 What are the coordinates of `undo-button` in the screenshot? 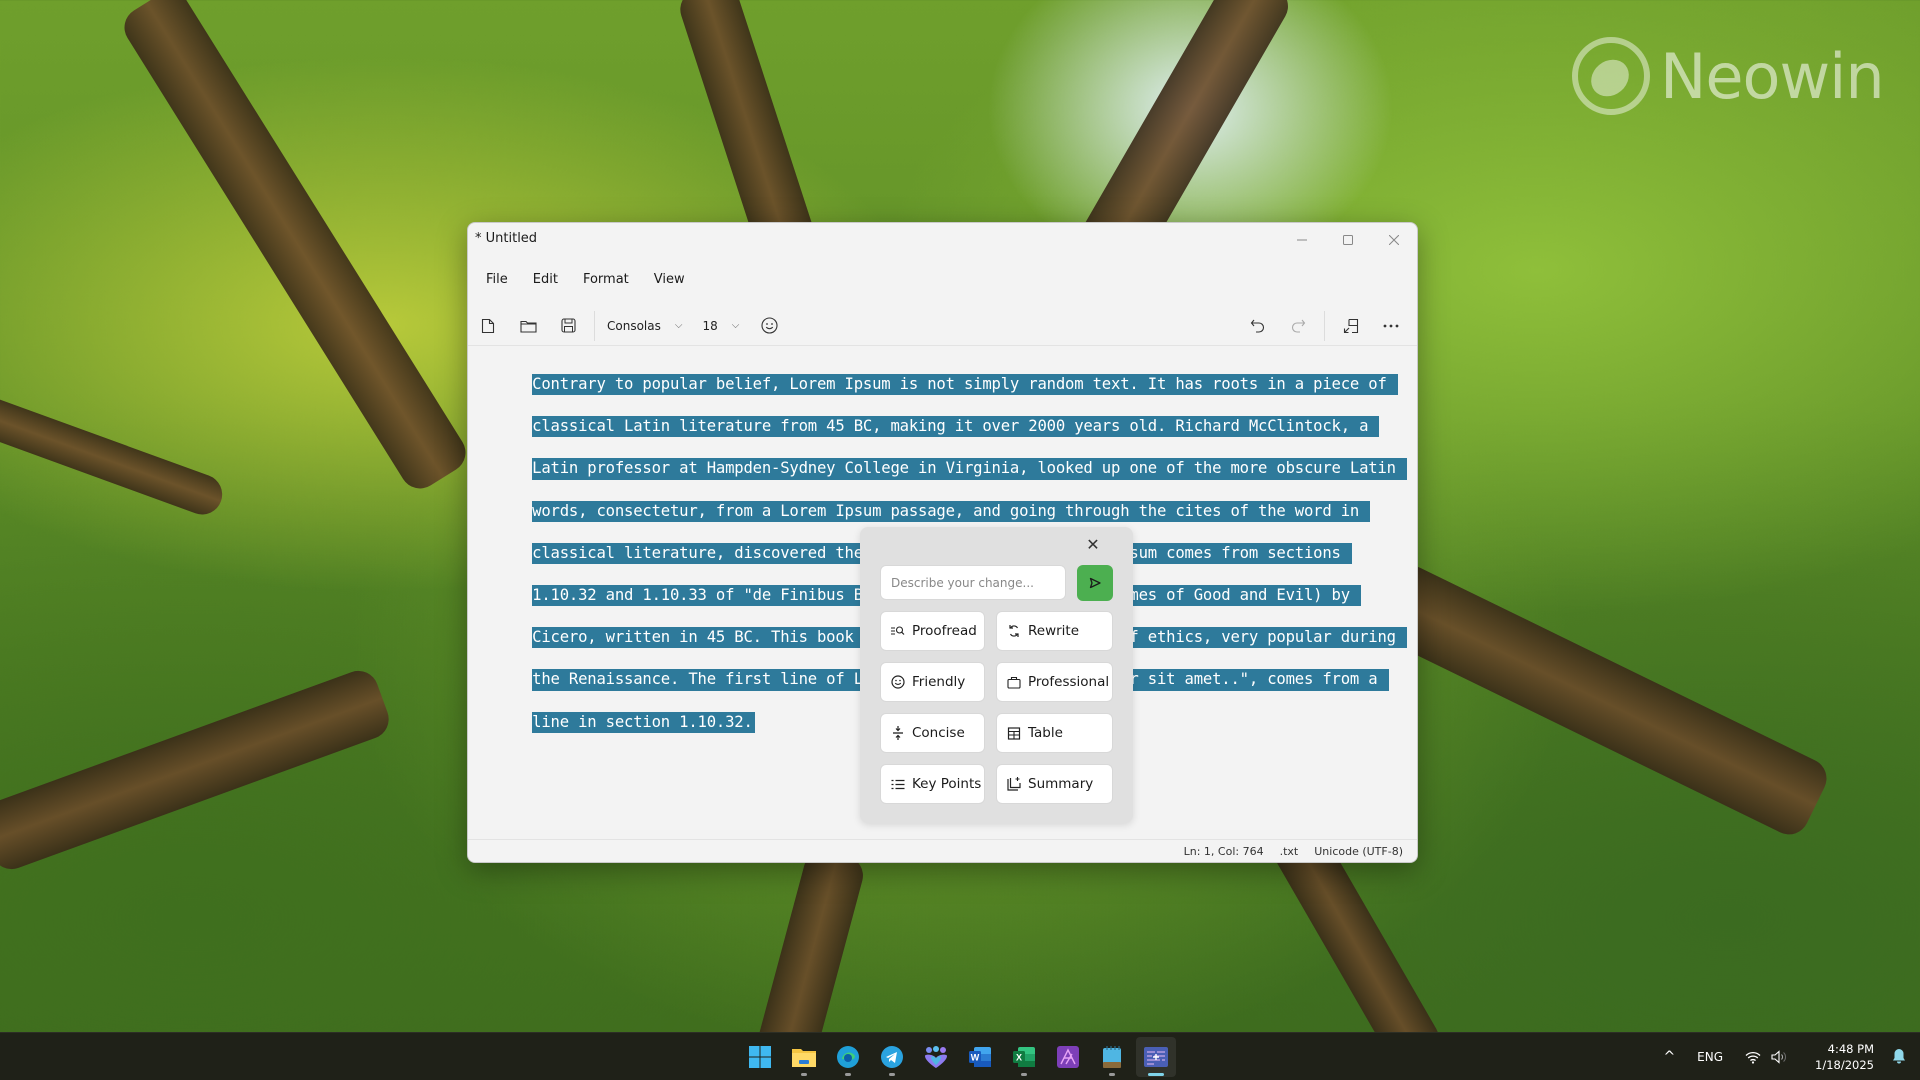 It's located at (1258, 326).